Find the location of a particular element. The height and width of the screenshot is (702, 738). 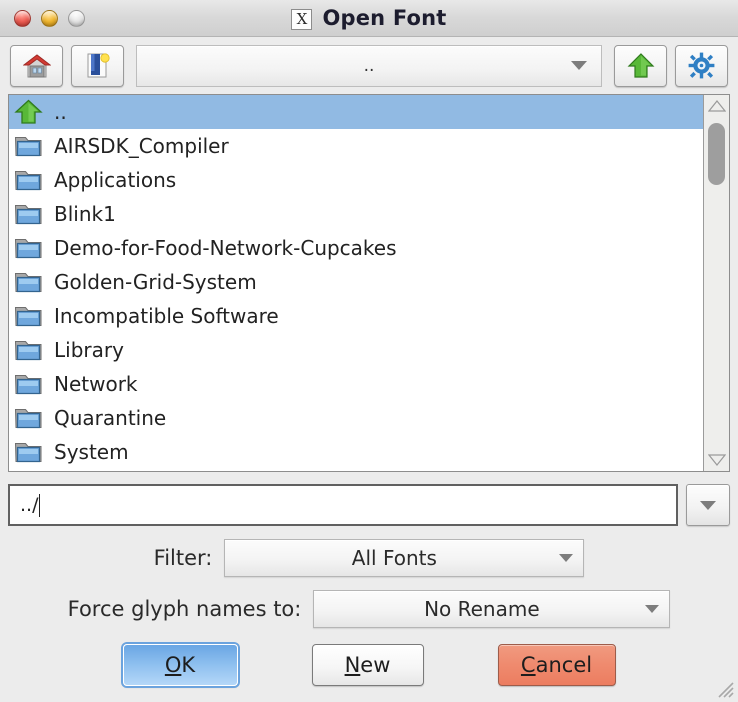

glyph-names-row: Force glyph names to: No Rename is located at coordinates (369, 609).